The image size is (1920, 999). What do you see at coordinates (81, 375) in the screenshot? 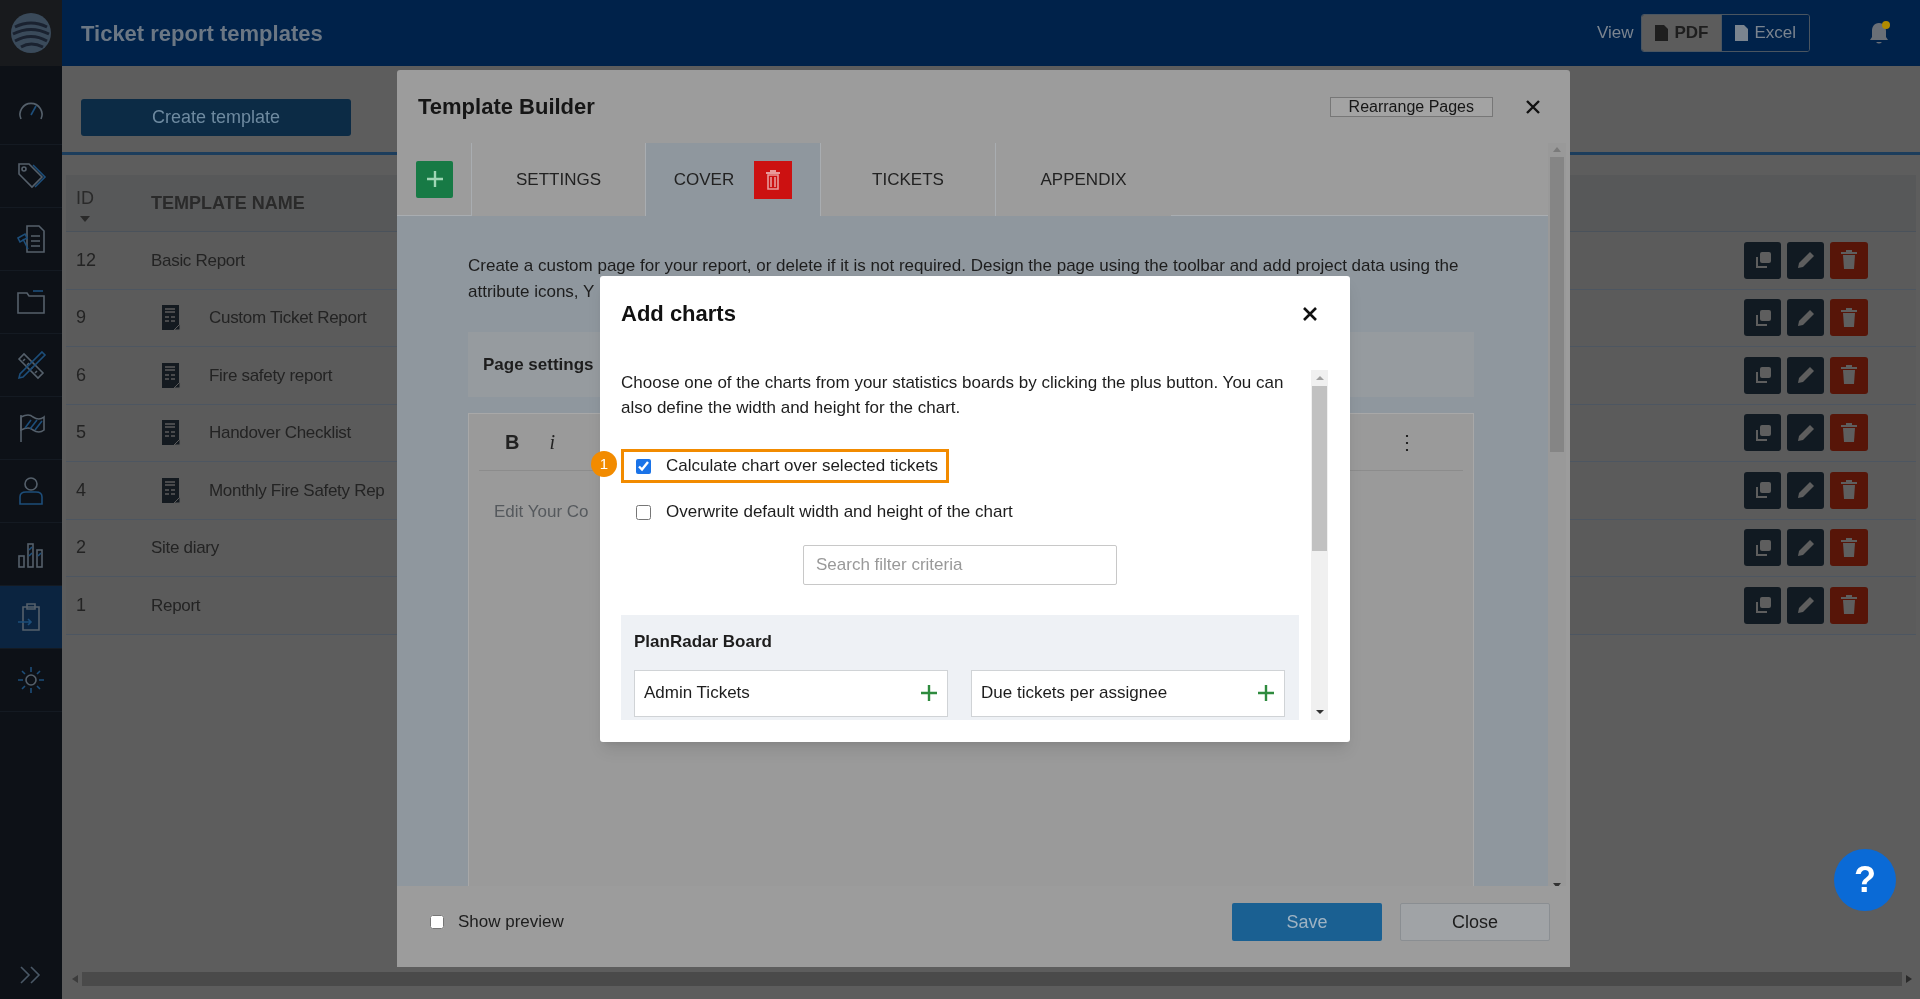
I see `table-cell-text: 6` at bounding box center [81, 375].